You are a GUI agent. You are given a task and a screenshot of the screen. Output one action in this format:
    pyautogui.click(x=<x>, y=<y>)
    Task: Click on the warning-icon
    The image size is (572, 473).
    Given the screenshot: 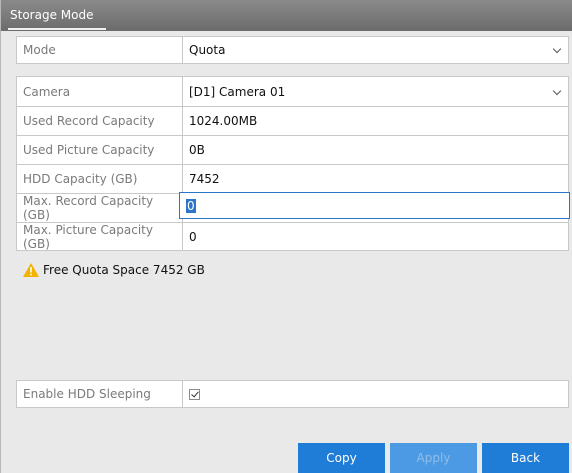 What is the action you would take?
    pyautogui.click(x=31, y=270)
    